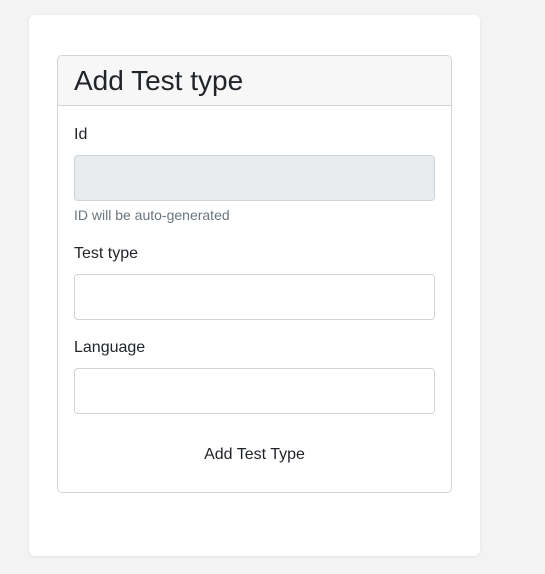 The width and height of the screenshot is (545, 574). Describe the element at coordinates (254, 455) in the screenshot. I see `add-test-type-button: Add Test Type` at that location.